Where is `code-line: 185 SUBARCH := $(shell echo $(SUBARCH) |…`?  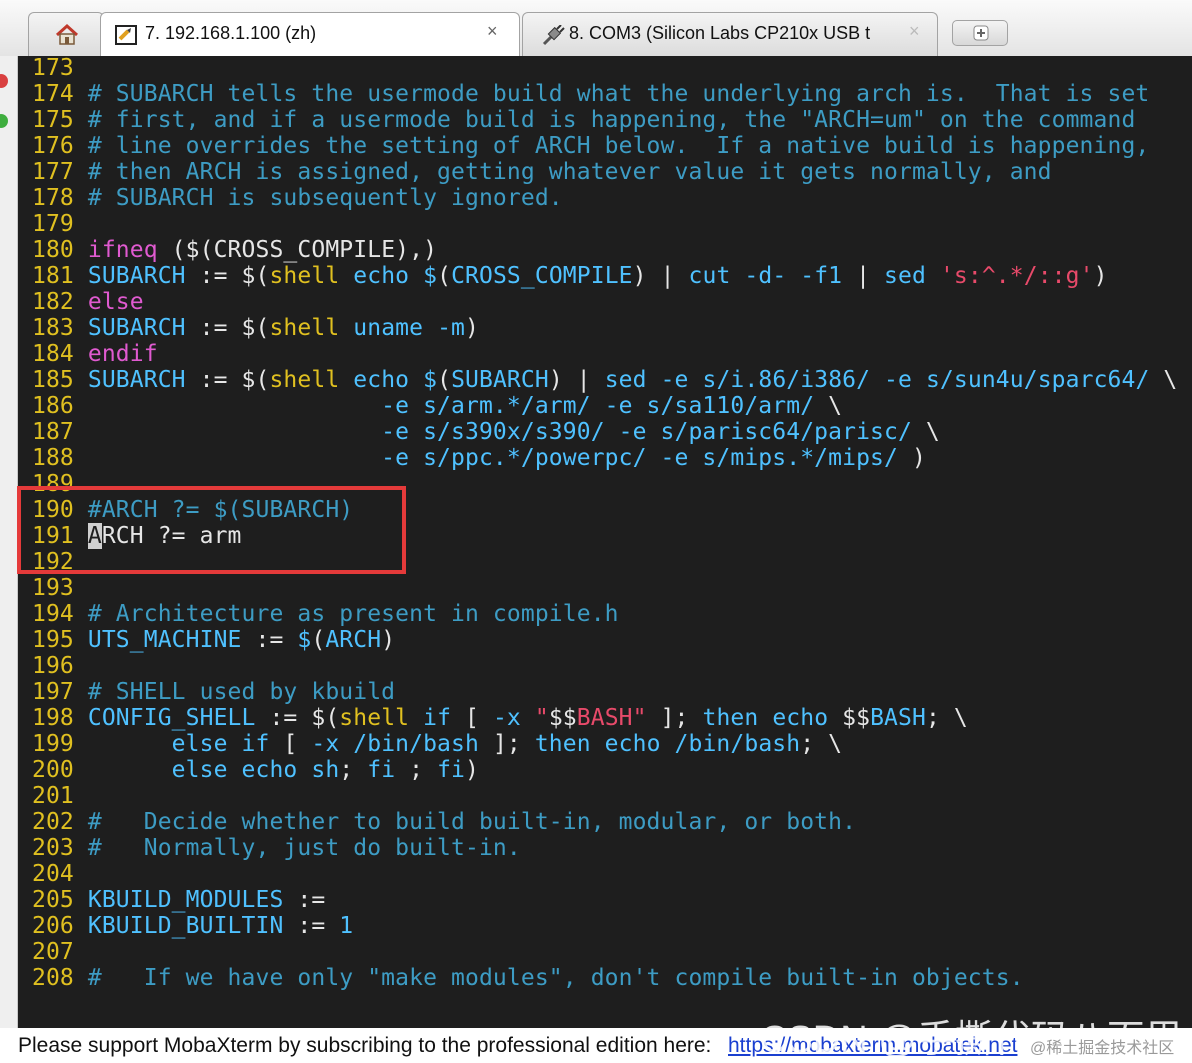 code-line: 185 SUBARCH := $(shell echo $(SUBARCH) |… is located at coordinates (605, 380).